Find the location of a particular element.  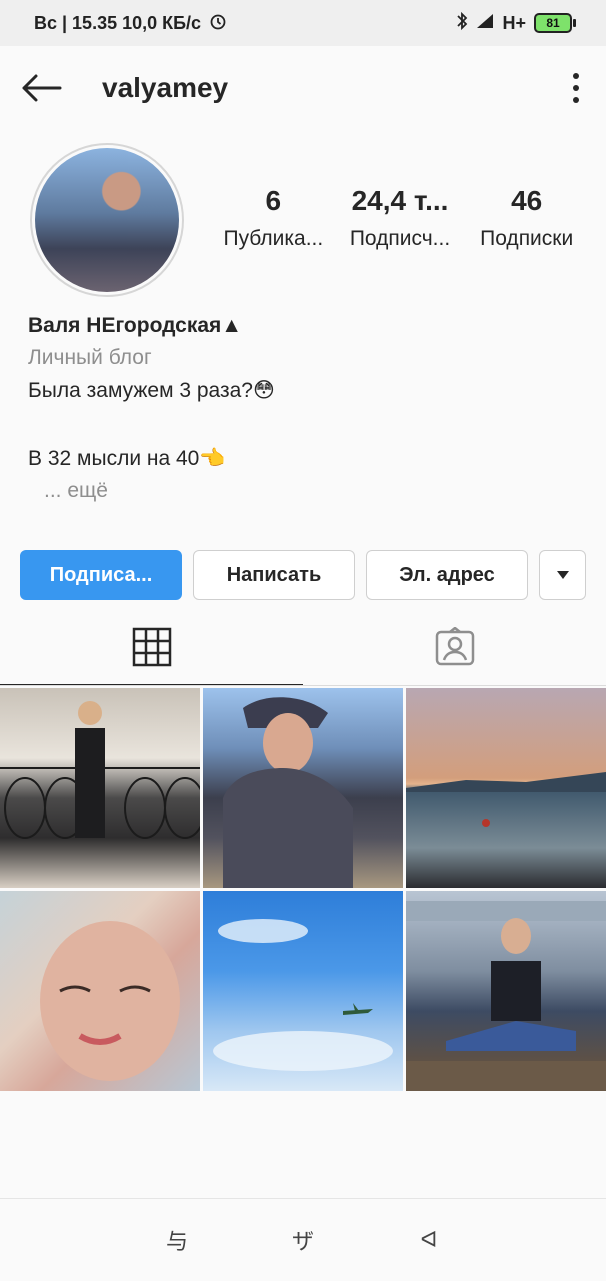

bio-line: Была замужем 3 раза?😳 is located at coordinates (151, 390).